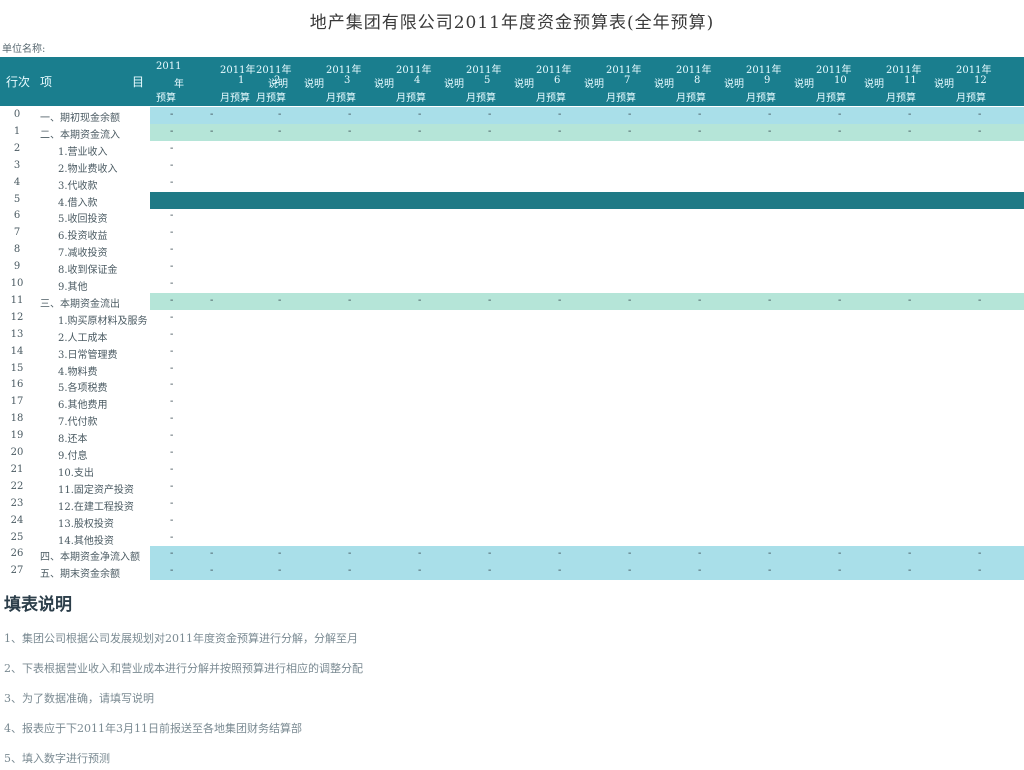 The image size is (1024, 770). Describe the element at coordinates (17, 351) in the screenshot. I see `row-number: 14` at that location.